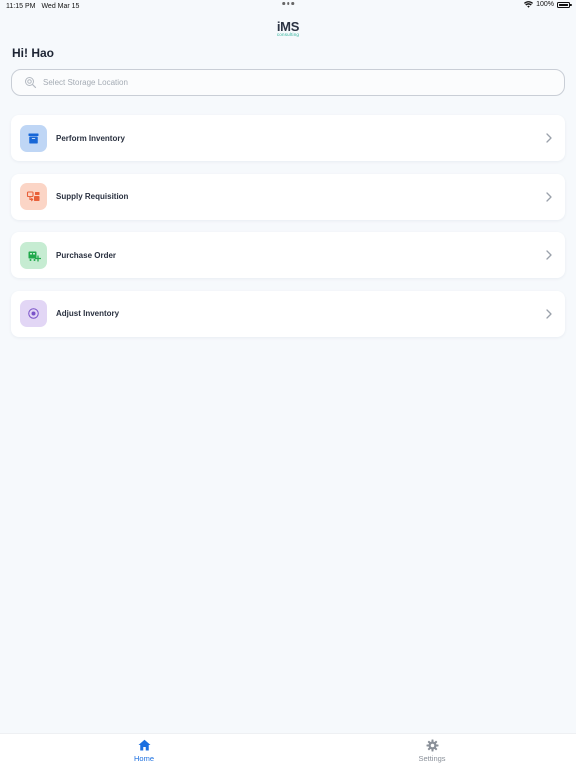 This screenshot has height=768, width=576. Describe the element at coordinates (529, 4) in the screenshot. I see `wifi-icon` at that location.